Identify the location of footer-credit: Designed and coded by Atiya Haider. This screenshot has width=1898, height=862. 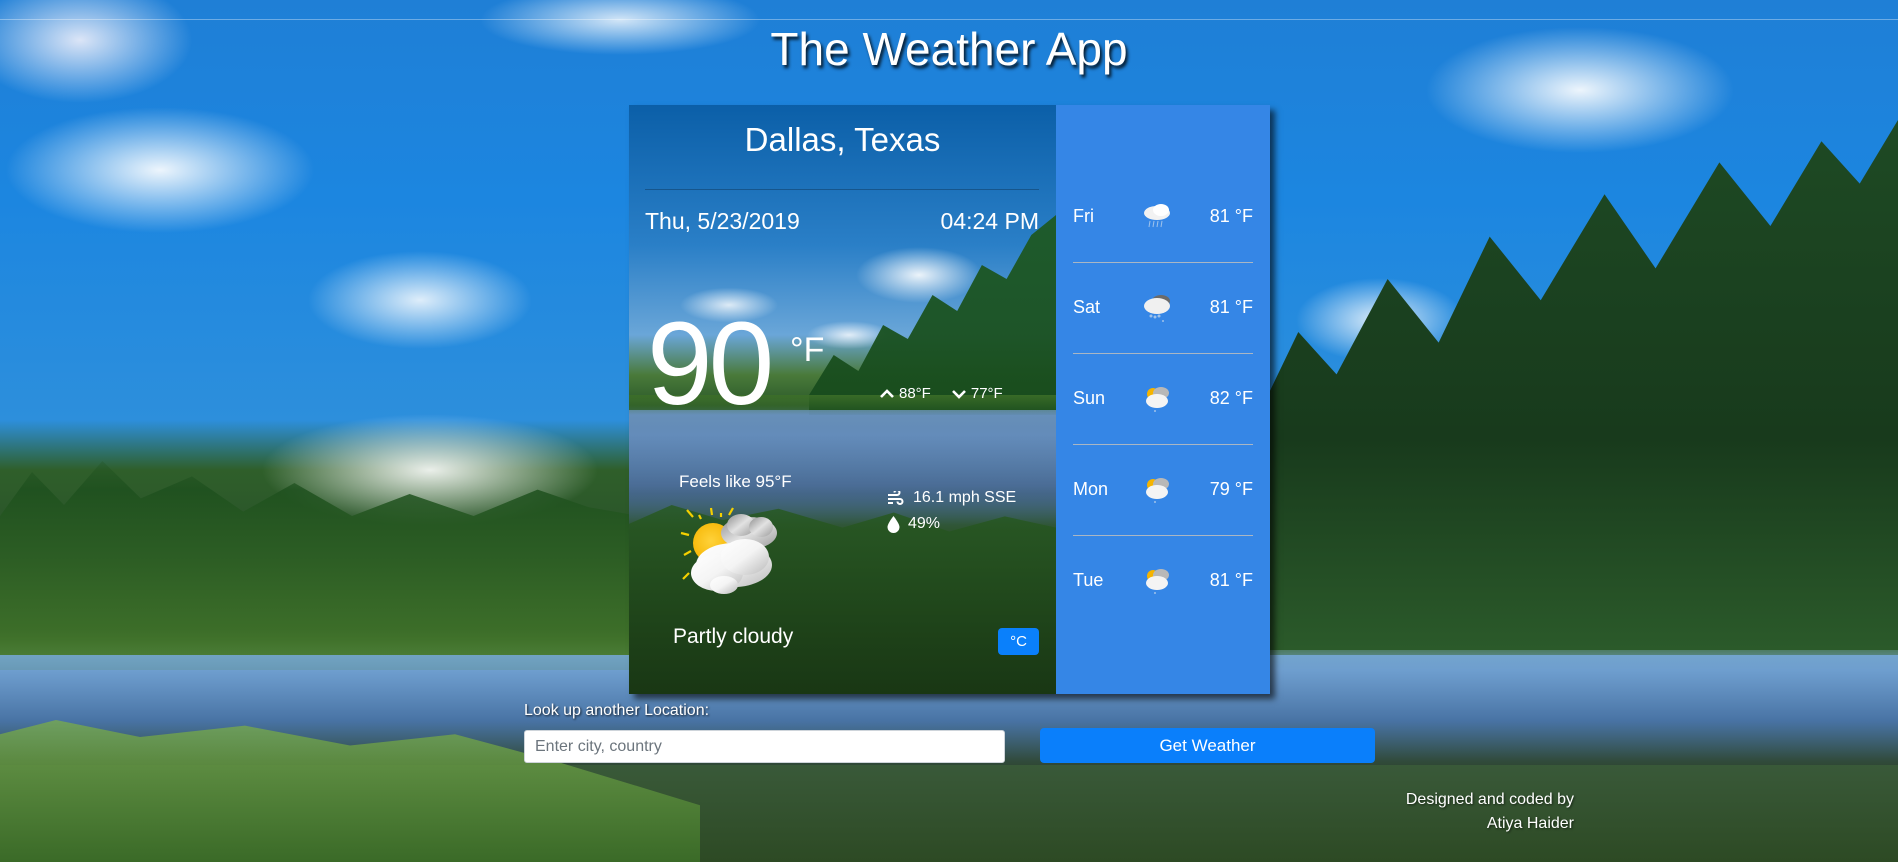
(1490, 812).